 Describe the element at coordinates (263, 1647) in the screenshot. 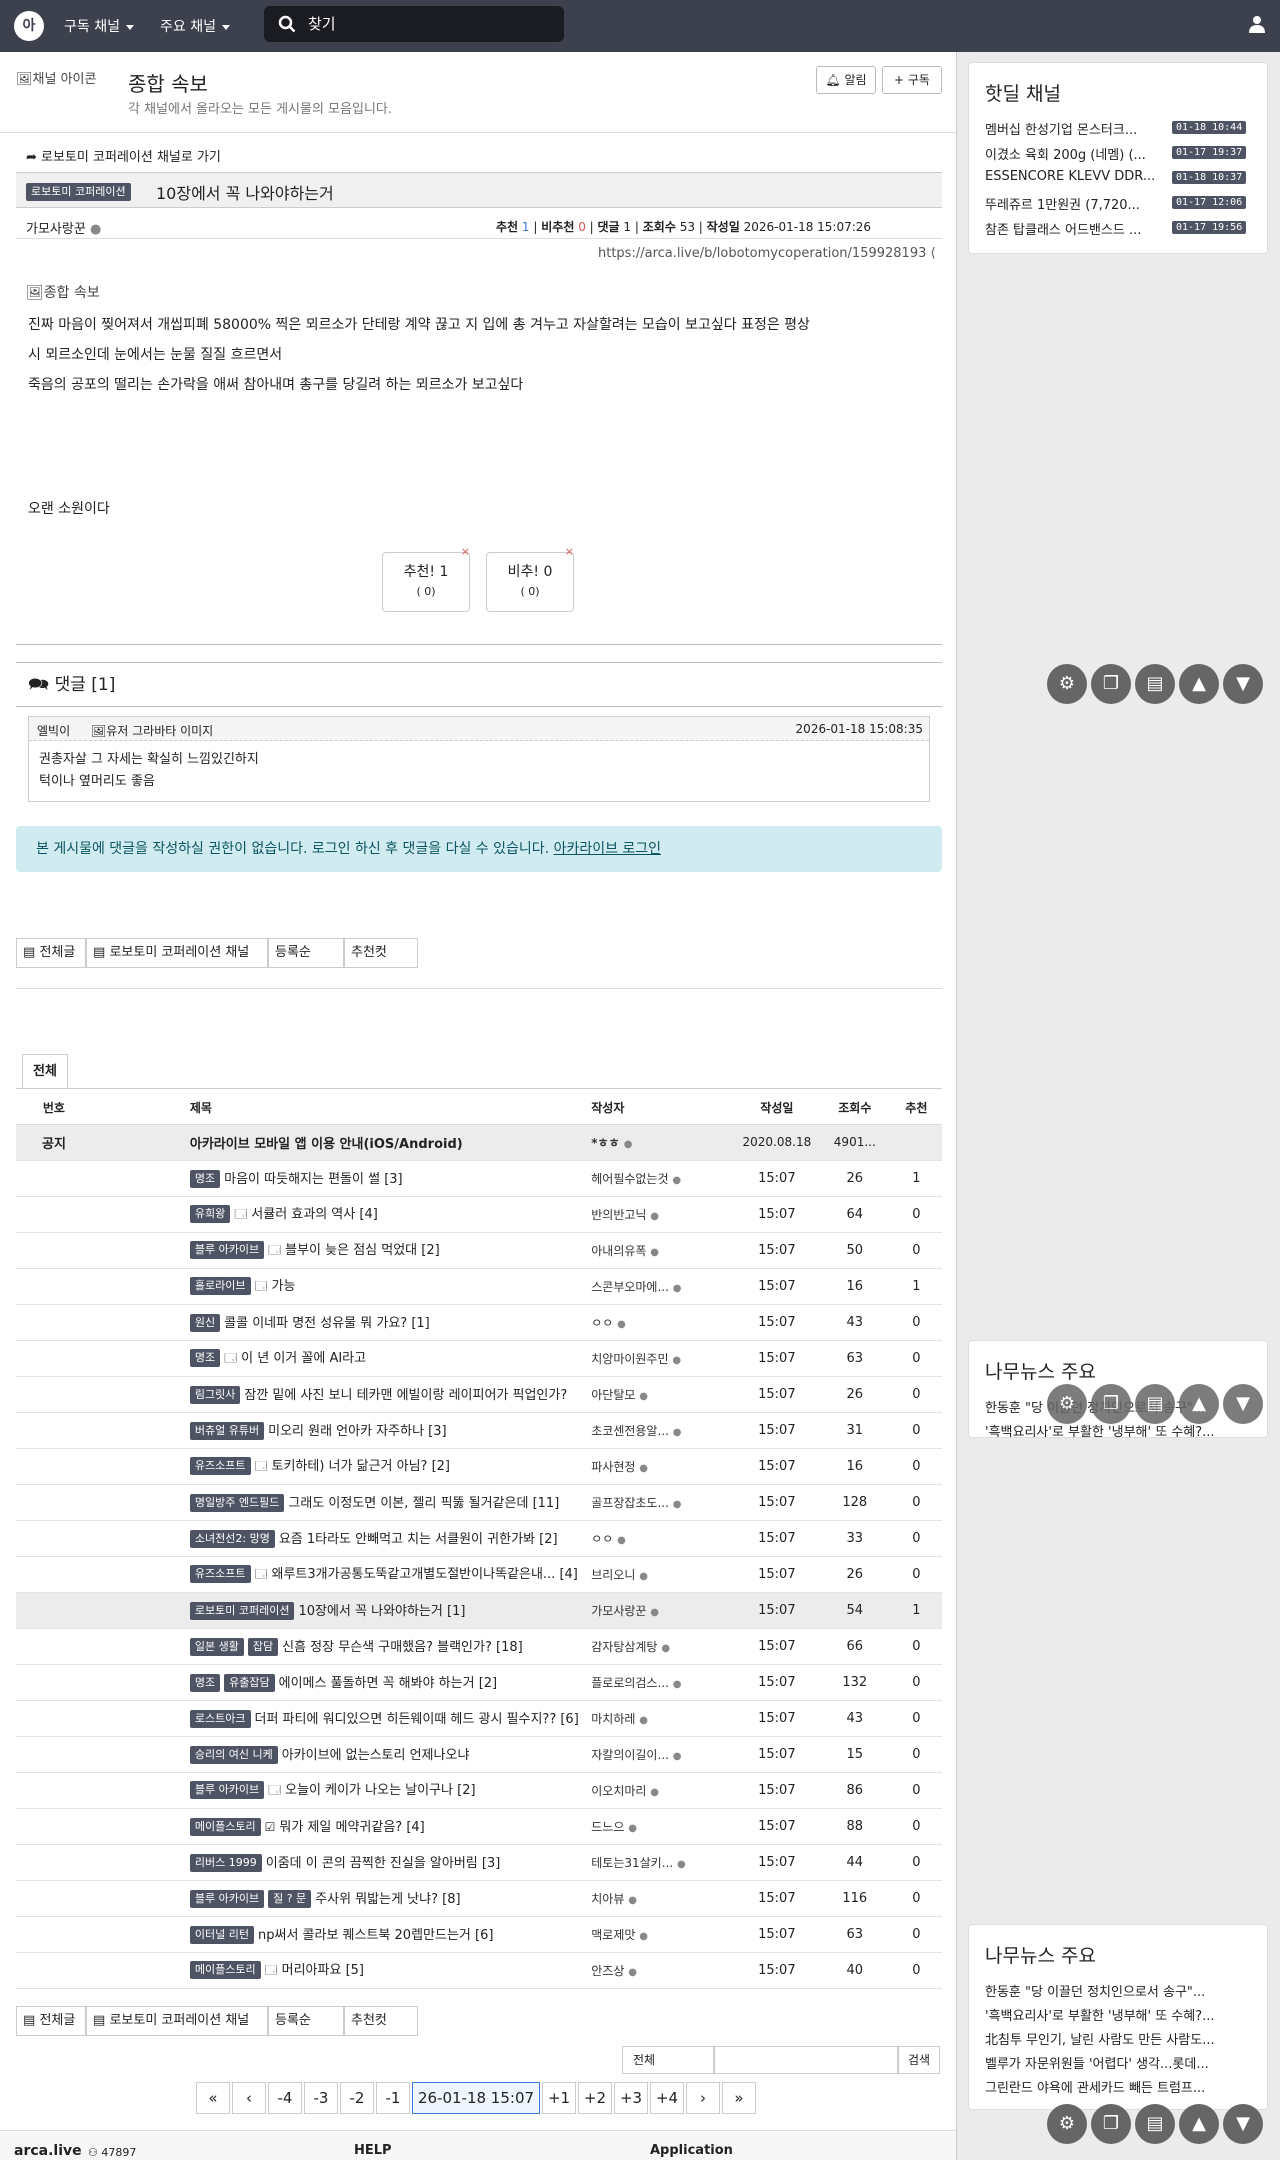

I see `category-badge: 잡담` at that location.